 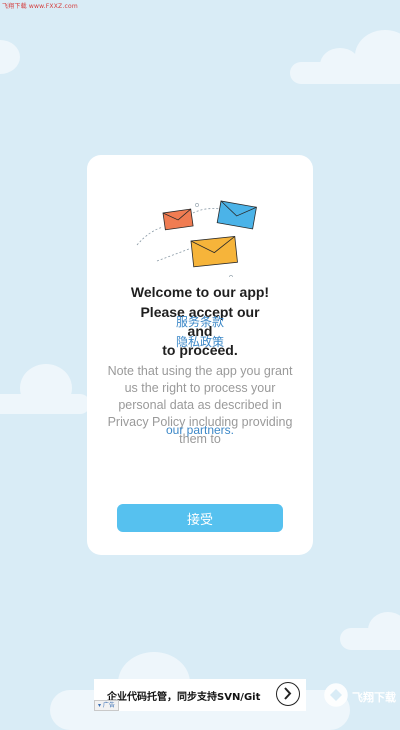 What do you see at coordinates (200, 350) in the screenshot?
I see `proceed-text: to proceed.` at bounding box center [200, 350].